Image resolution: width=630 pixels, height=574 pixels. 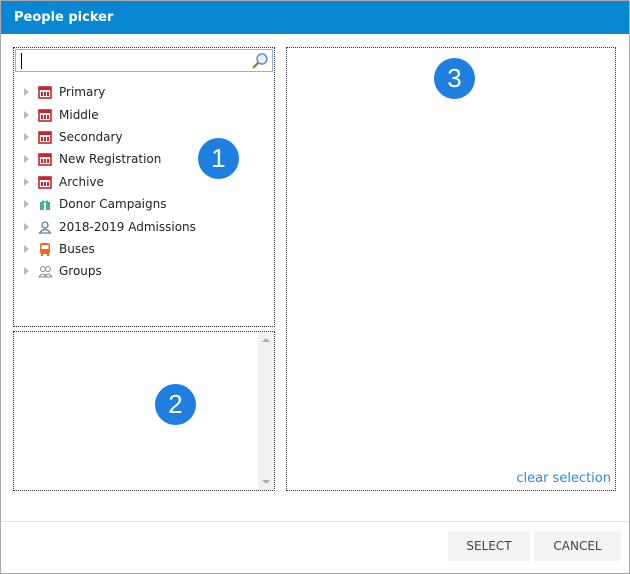 I want to click on tree-item-label: New Registration, so click(x=110, y=159).